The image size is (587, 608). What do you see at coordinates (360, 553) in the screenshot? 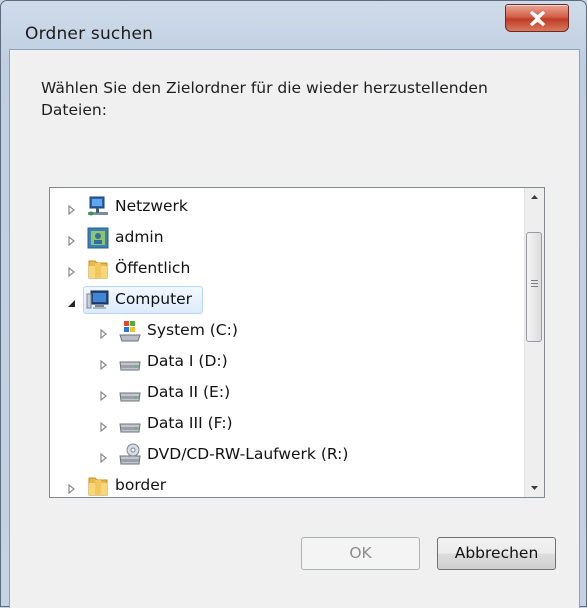
I see `ok-button: OK` at bounding box center [360, 553].